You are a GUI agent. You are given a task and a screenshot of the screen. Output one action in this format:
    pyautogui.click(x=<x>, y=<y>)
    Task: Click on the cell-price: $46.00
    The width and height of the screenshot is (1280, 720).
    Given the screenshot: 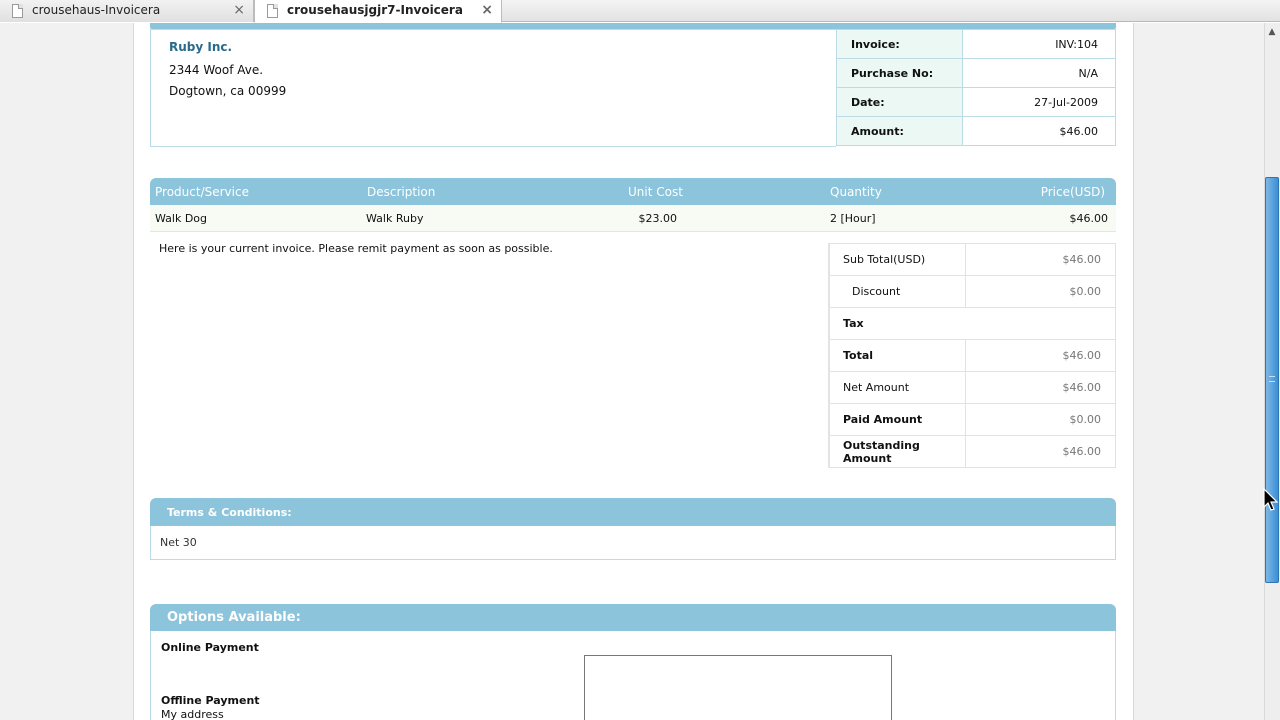 What is the action you would take?
    pyautogui.click(x=1089, y=218)
    